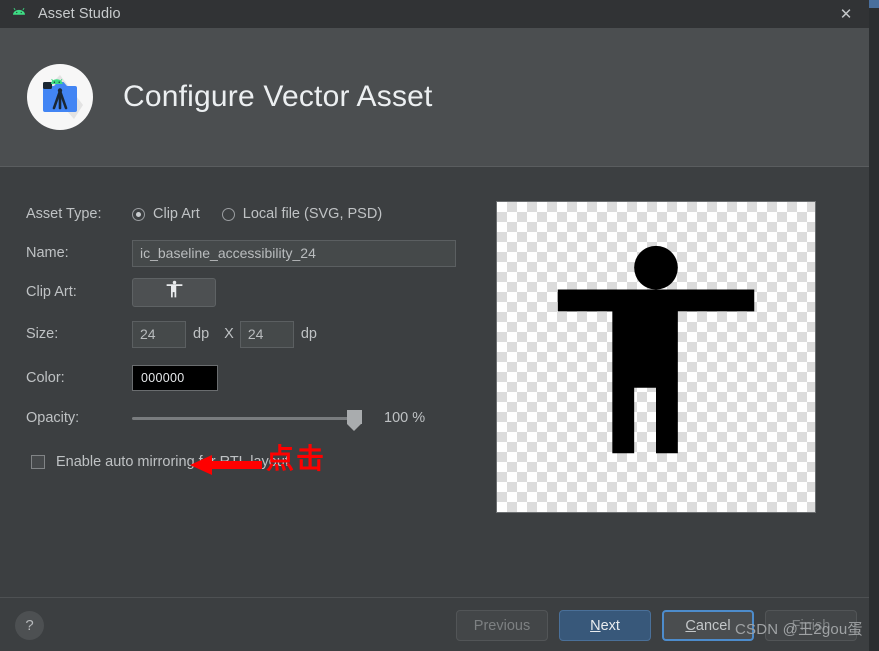  Describe the element at coordinates (159, 334) in the screenshot. I see `size-width-input: 24` at that location.